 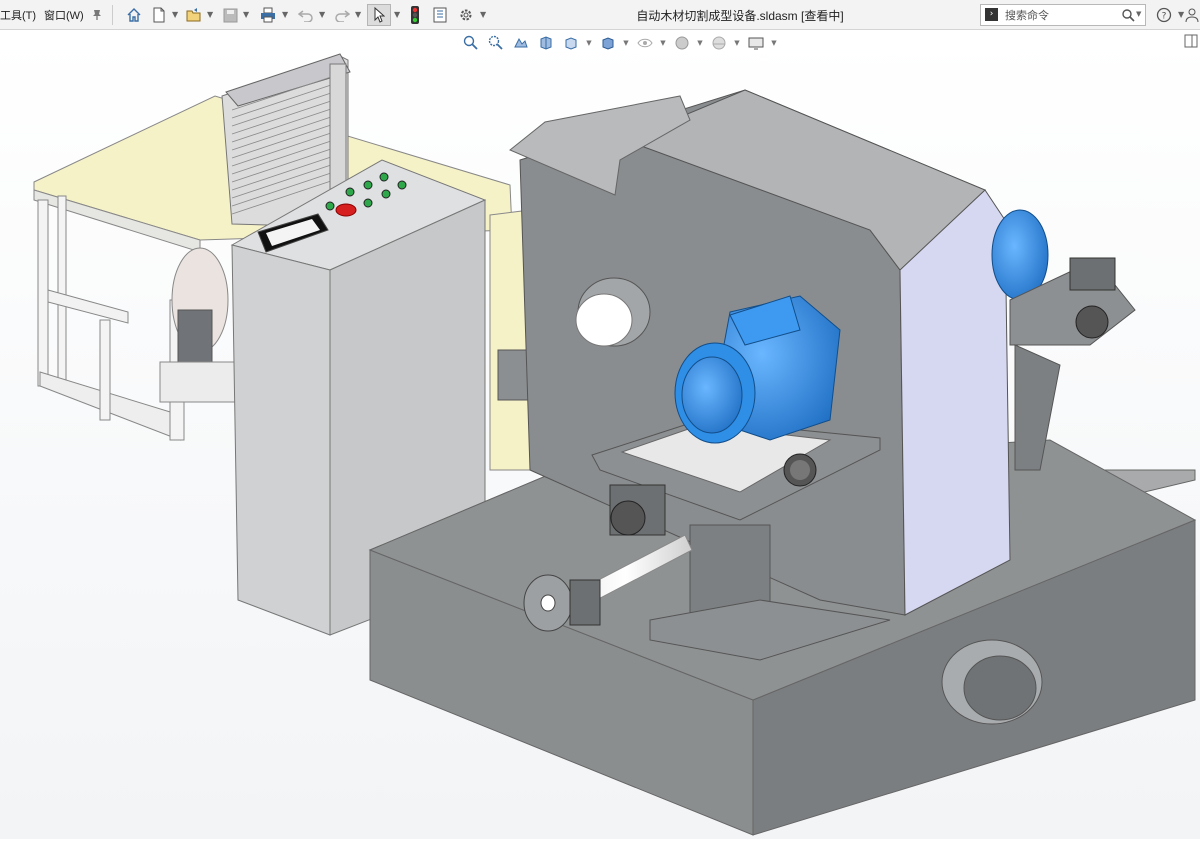 I want to click on redo-icon, so click(x=342, y=15).